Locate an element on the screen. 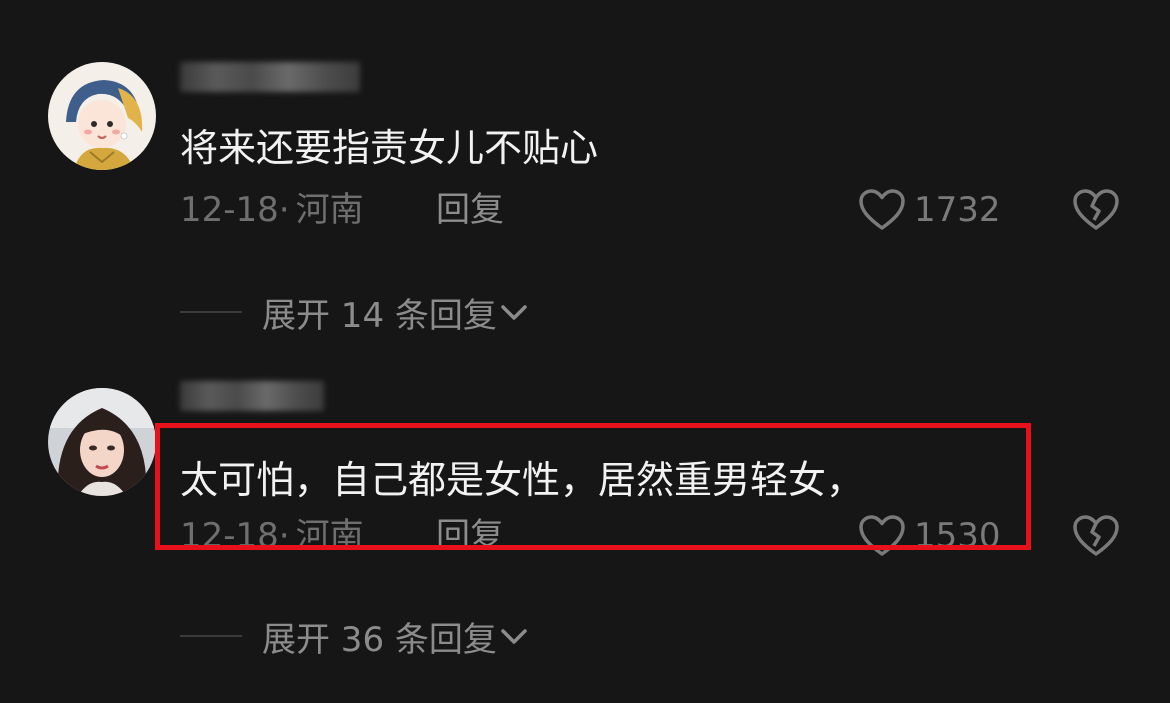 The height and width of the screenshot is (703, 1170). comment-text: 太可怕，自己都是女性，居然重男轻女， is located at coordinates (522, 480).